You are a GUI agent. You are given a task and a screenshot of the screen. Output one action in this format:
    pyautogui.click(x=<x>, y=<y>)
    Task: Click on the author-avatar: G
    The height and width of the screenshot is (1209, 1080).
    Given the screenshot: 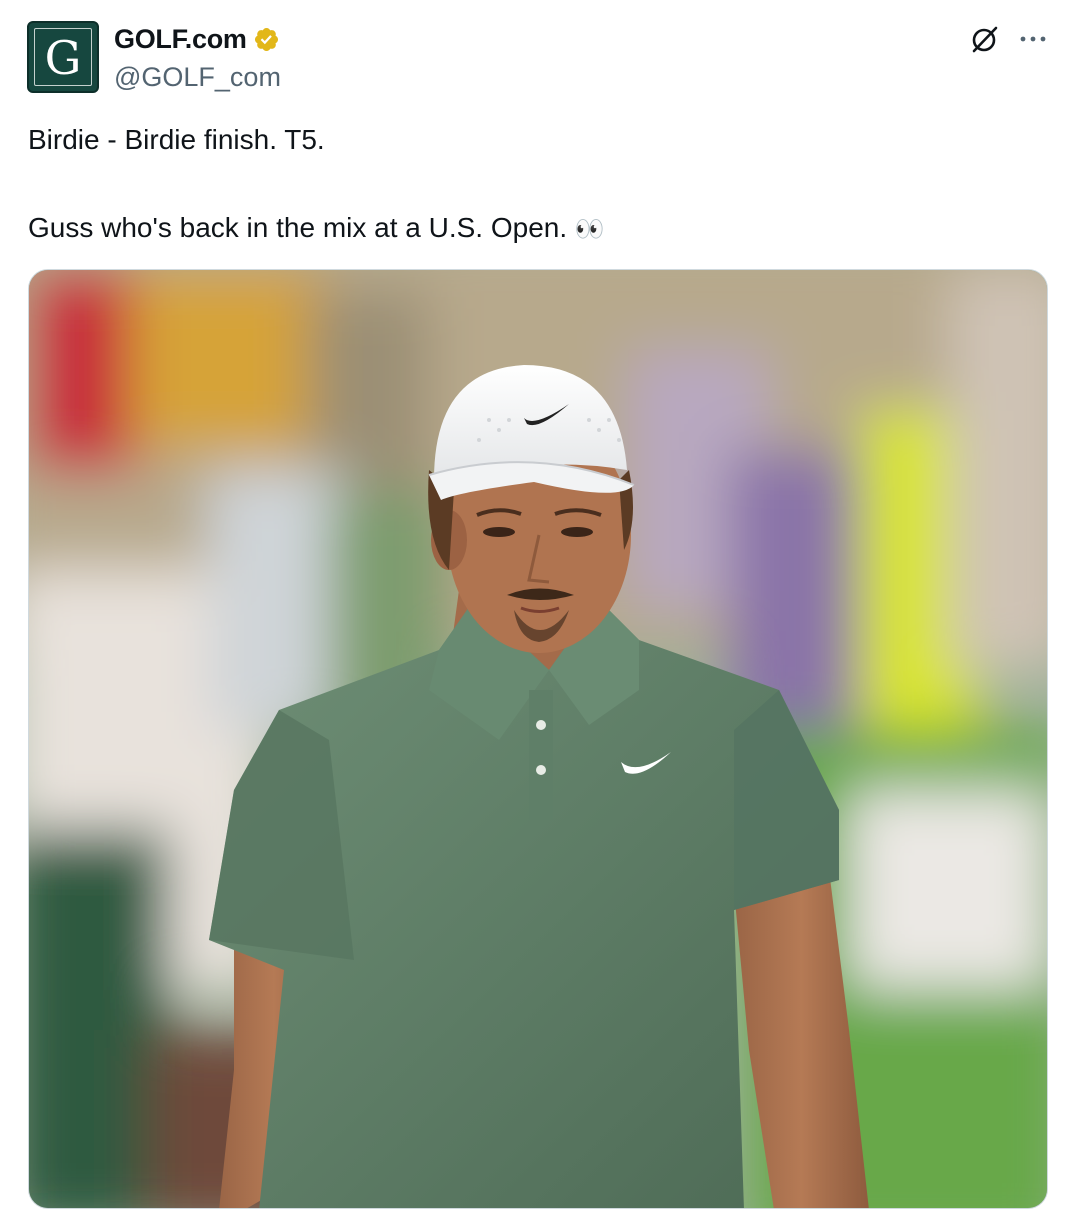 What is the action you would take?
    pyautogui.click(x=63, y=57)
    